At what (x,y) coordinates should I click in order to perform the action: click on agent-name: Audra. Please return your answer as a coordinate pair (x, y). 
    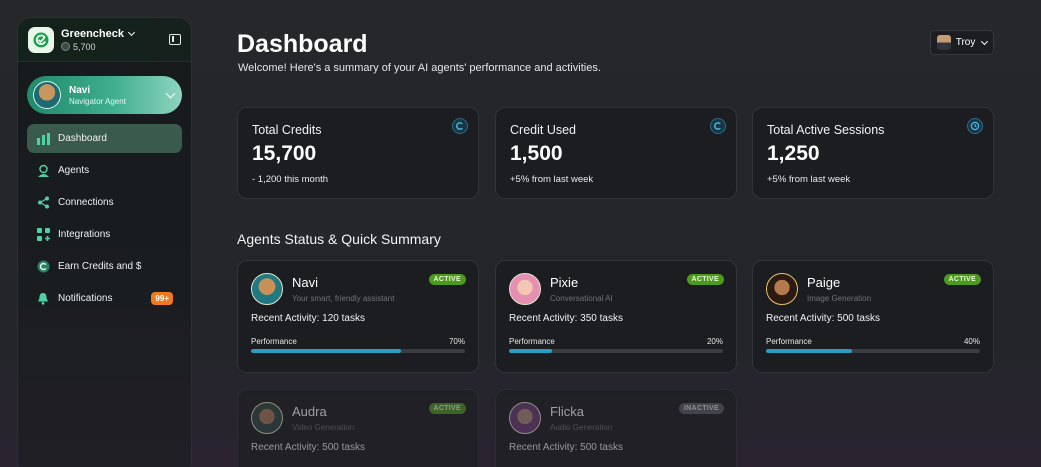
    Looking at the image, I should click on (309, 411).